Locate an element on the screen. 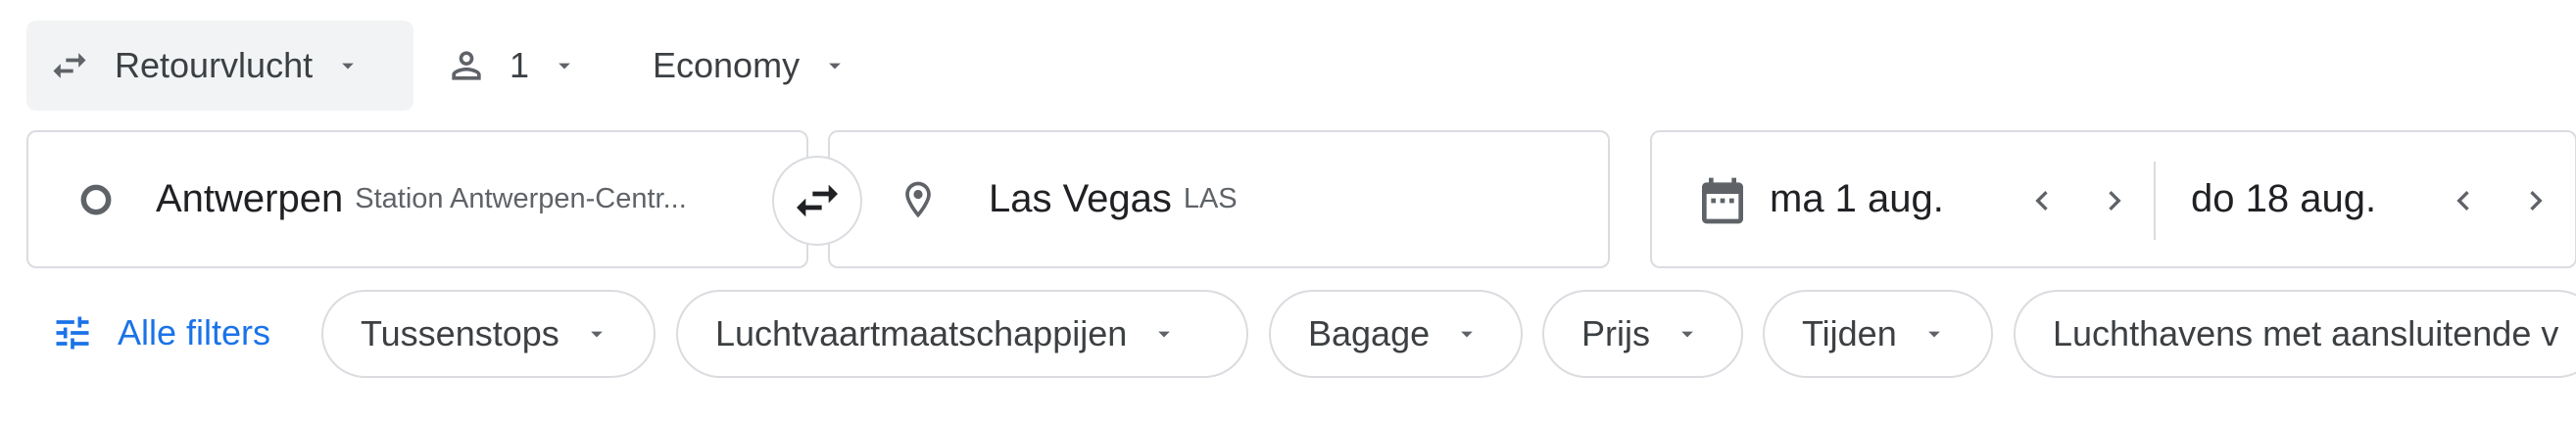 The width and height of the screenshot is (2576, 422). chip-label: Luchthavens met aansluitende v is located at coordinates (2306, 333).